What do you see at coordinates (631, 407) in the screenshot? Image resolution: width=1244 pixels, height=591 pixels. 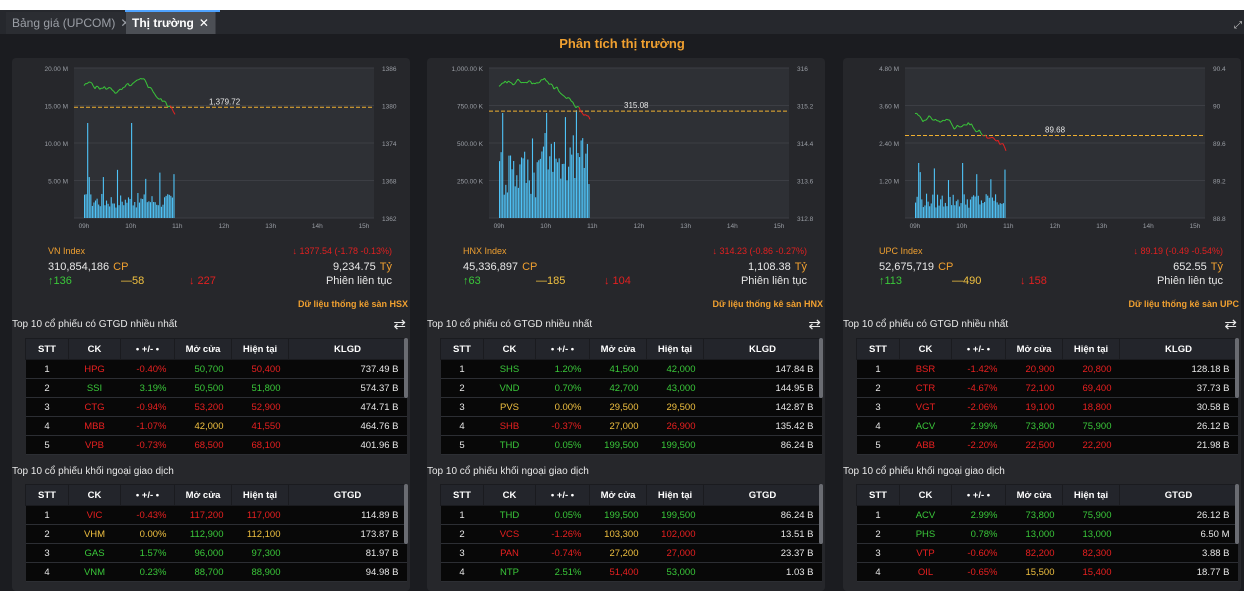 I see `table-row: 3 PVS 0.00% 29,500 29,500 142.87 B` at bounding box center [631, 407].